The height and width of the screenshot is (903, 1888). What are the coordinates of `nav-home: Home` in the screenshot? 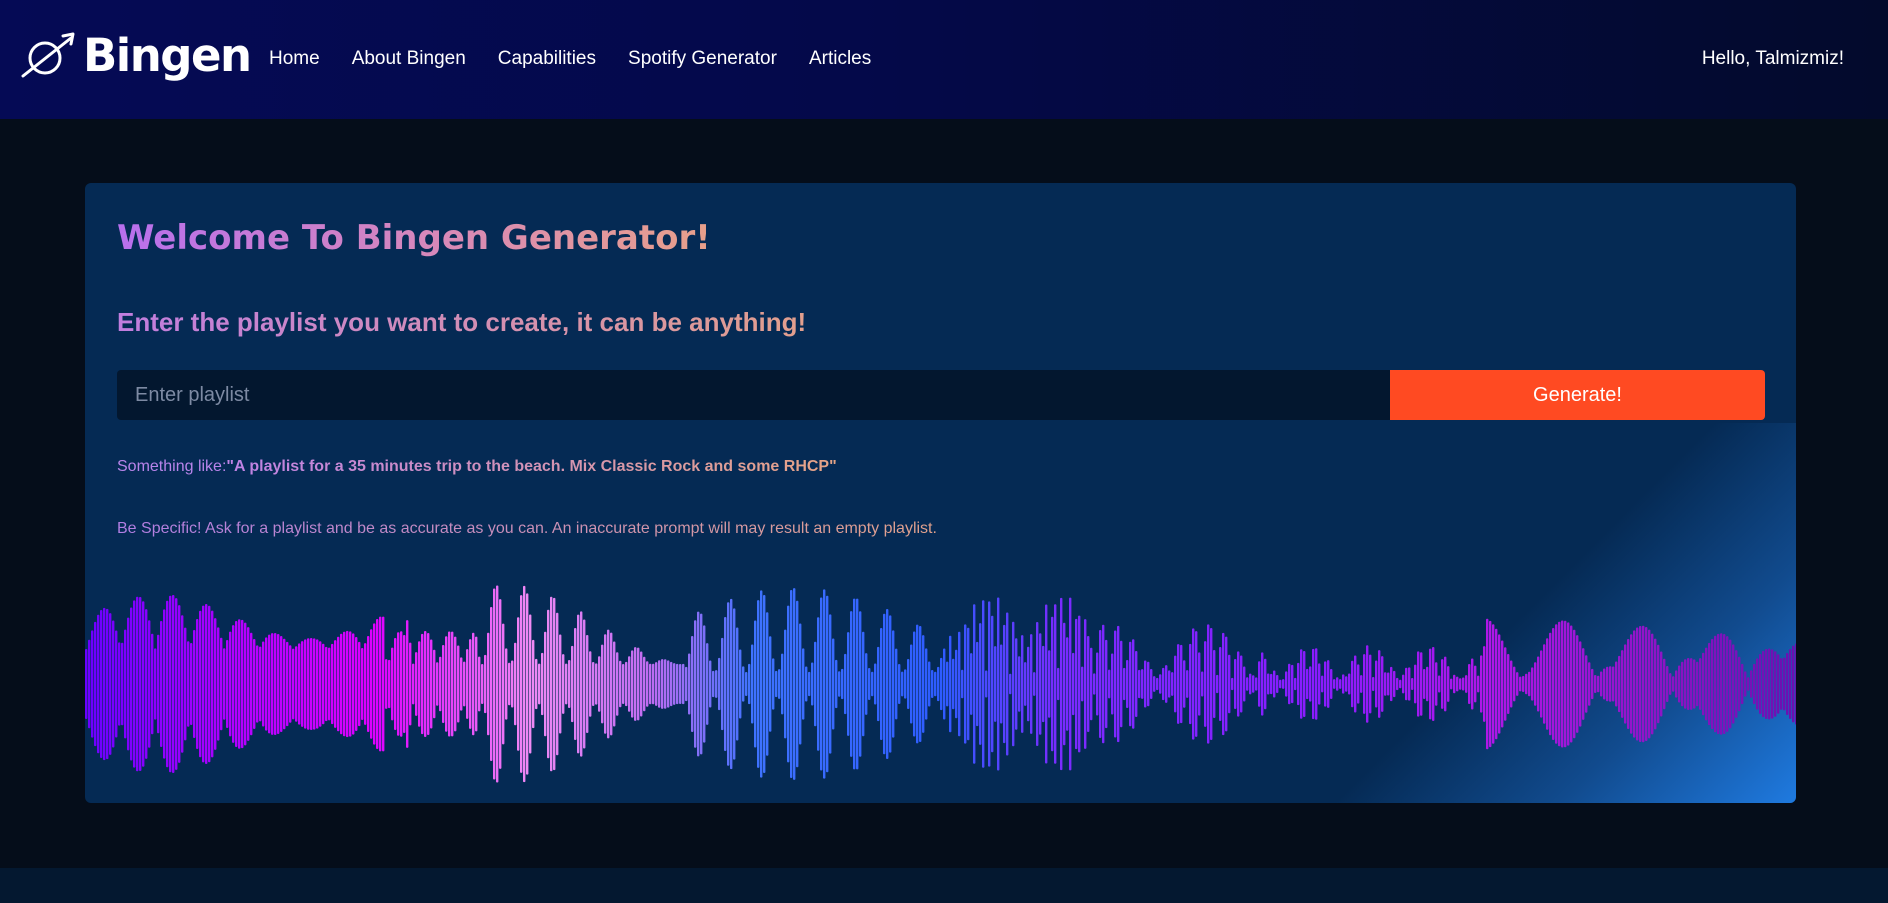 It's located at (294, 59).